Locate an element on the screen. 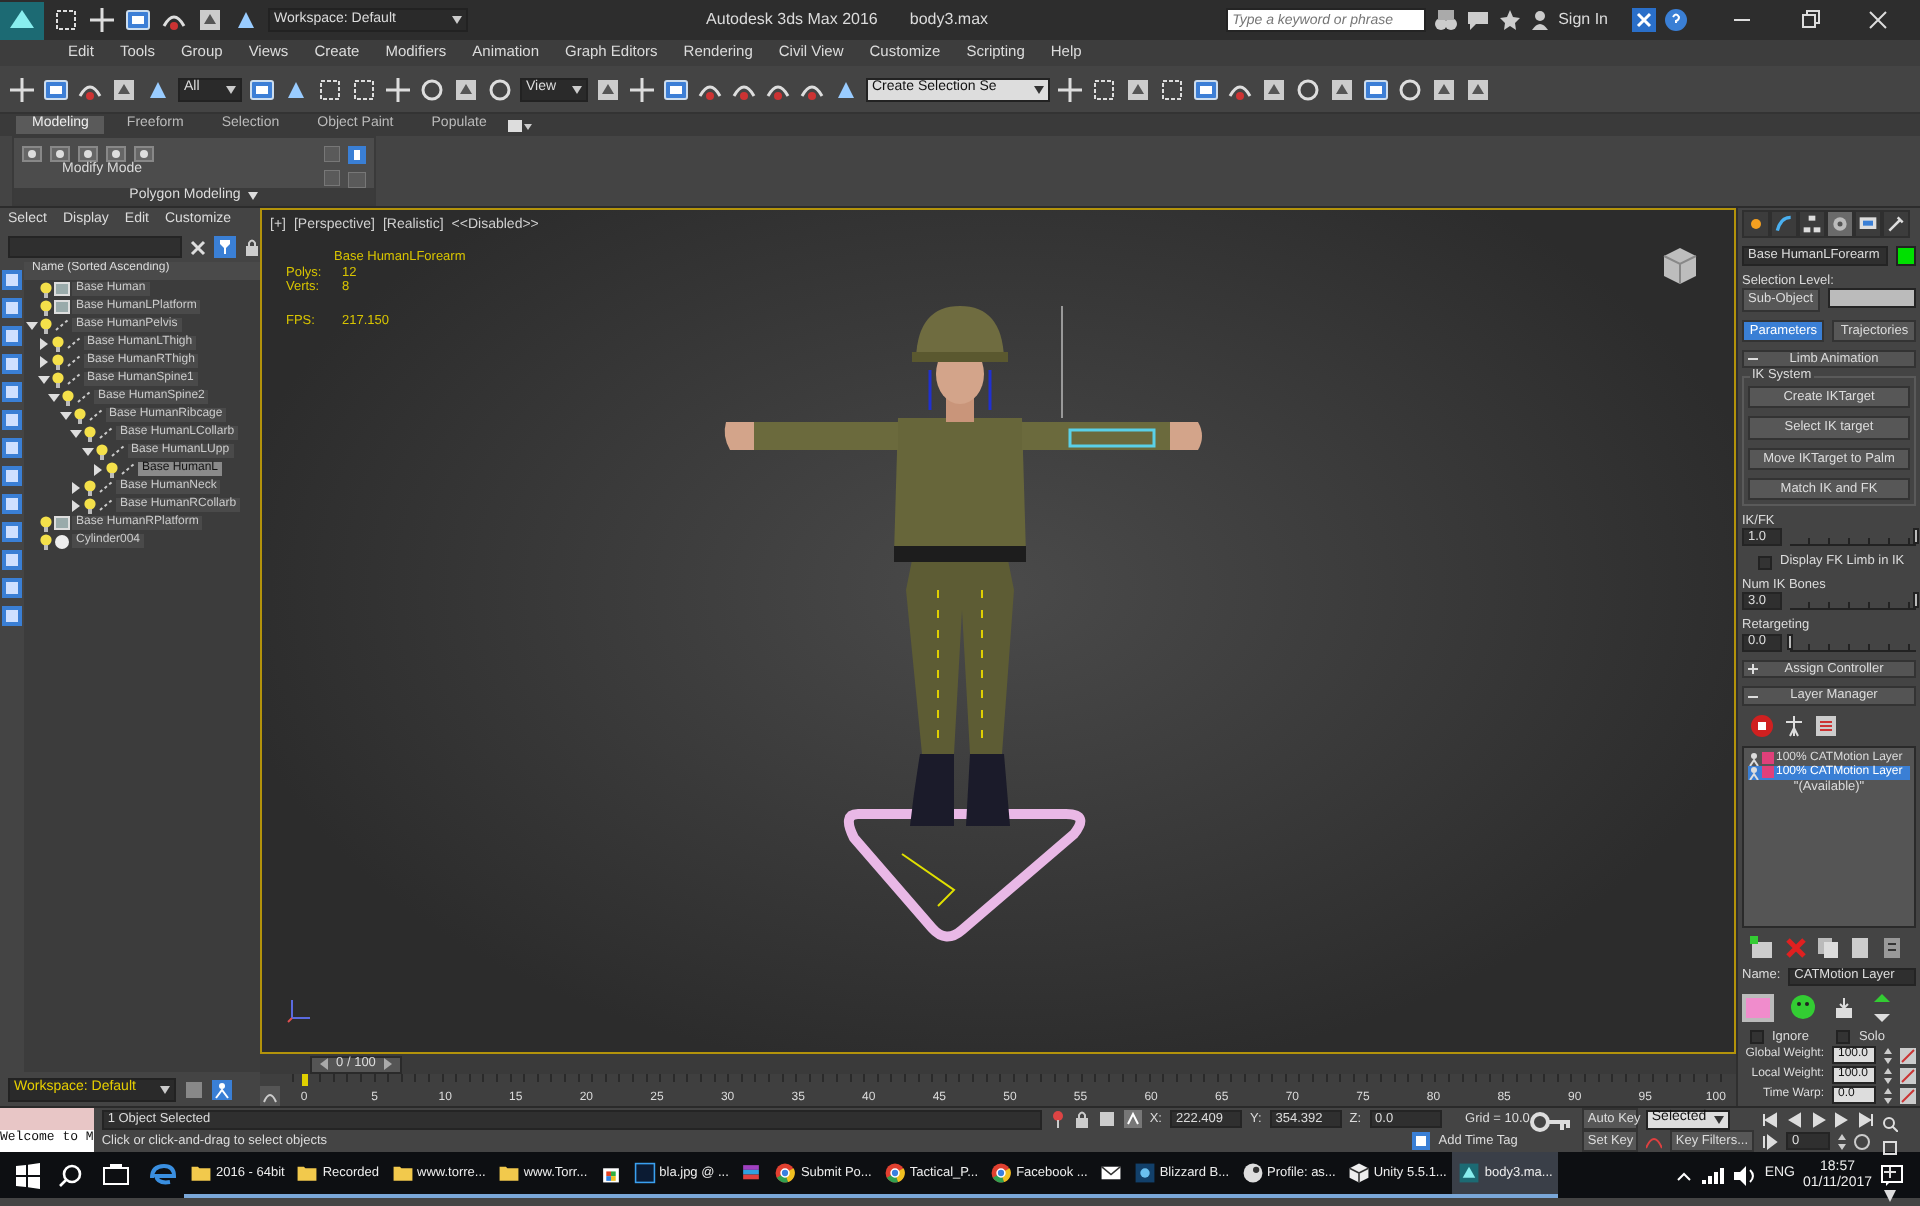  sign-in-link: Sign In is located at coordinates (1583, 20).